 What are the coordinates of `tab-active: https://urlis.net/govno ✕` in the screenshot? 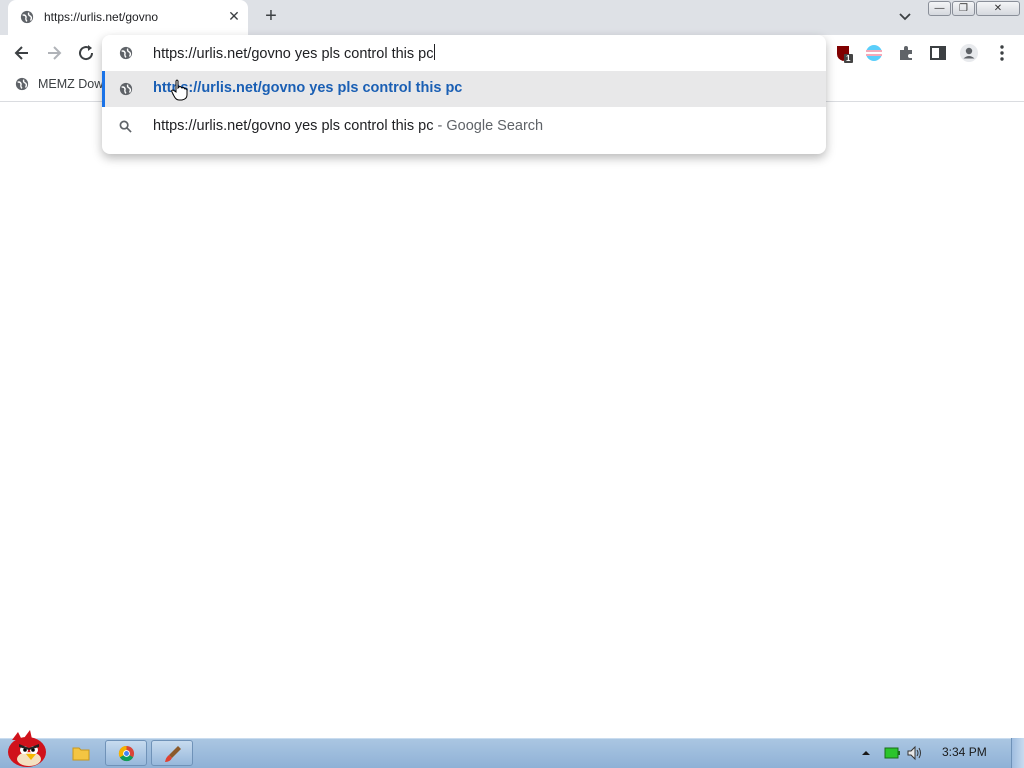 It's located at (128, 17).